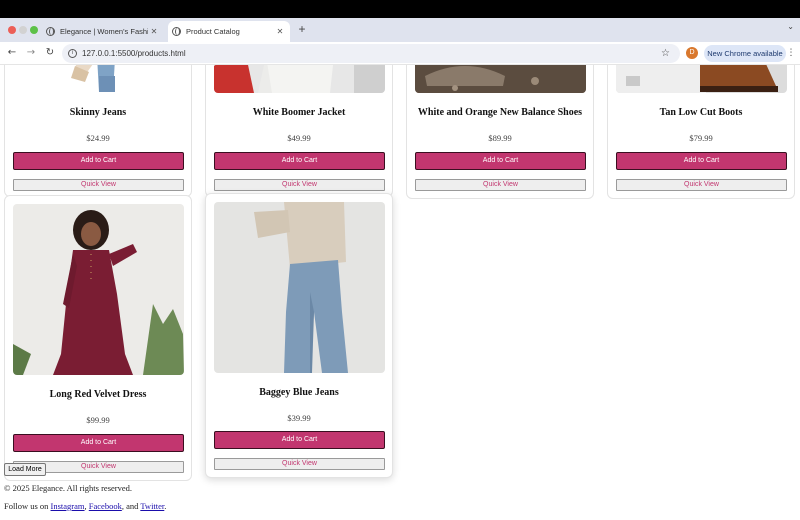 The image size is (800, 520). I want to click on tab-title: Product Catalog, so click(213, 31).